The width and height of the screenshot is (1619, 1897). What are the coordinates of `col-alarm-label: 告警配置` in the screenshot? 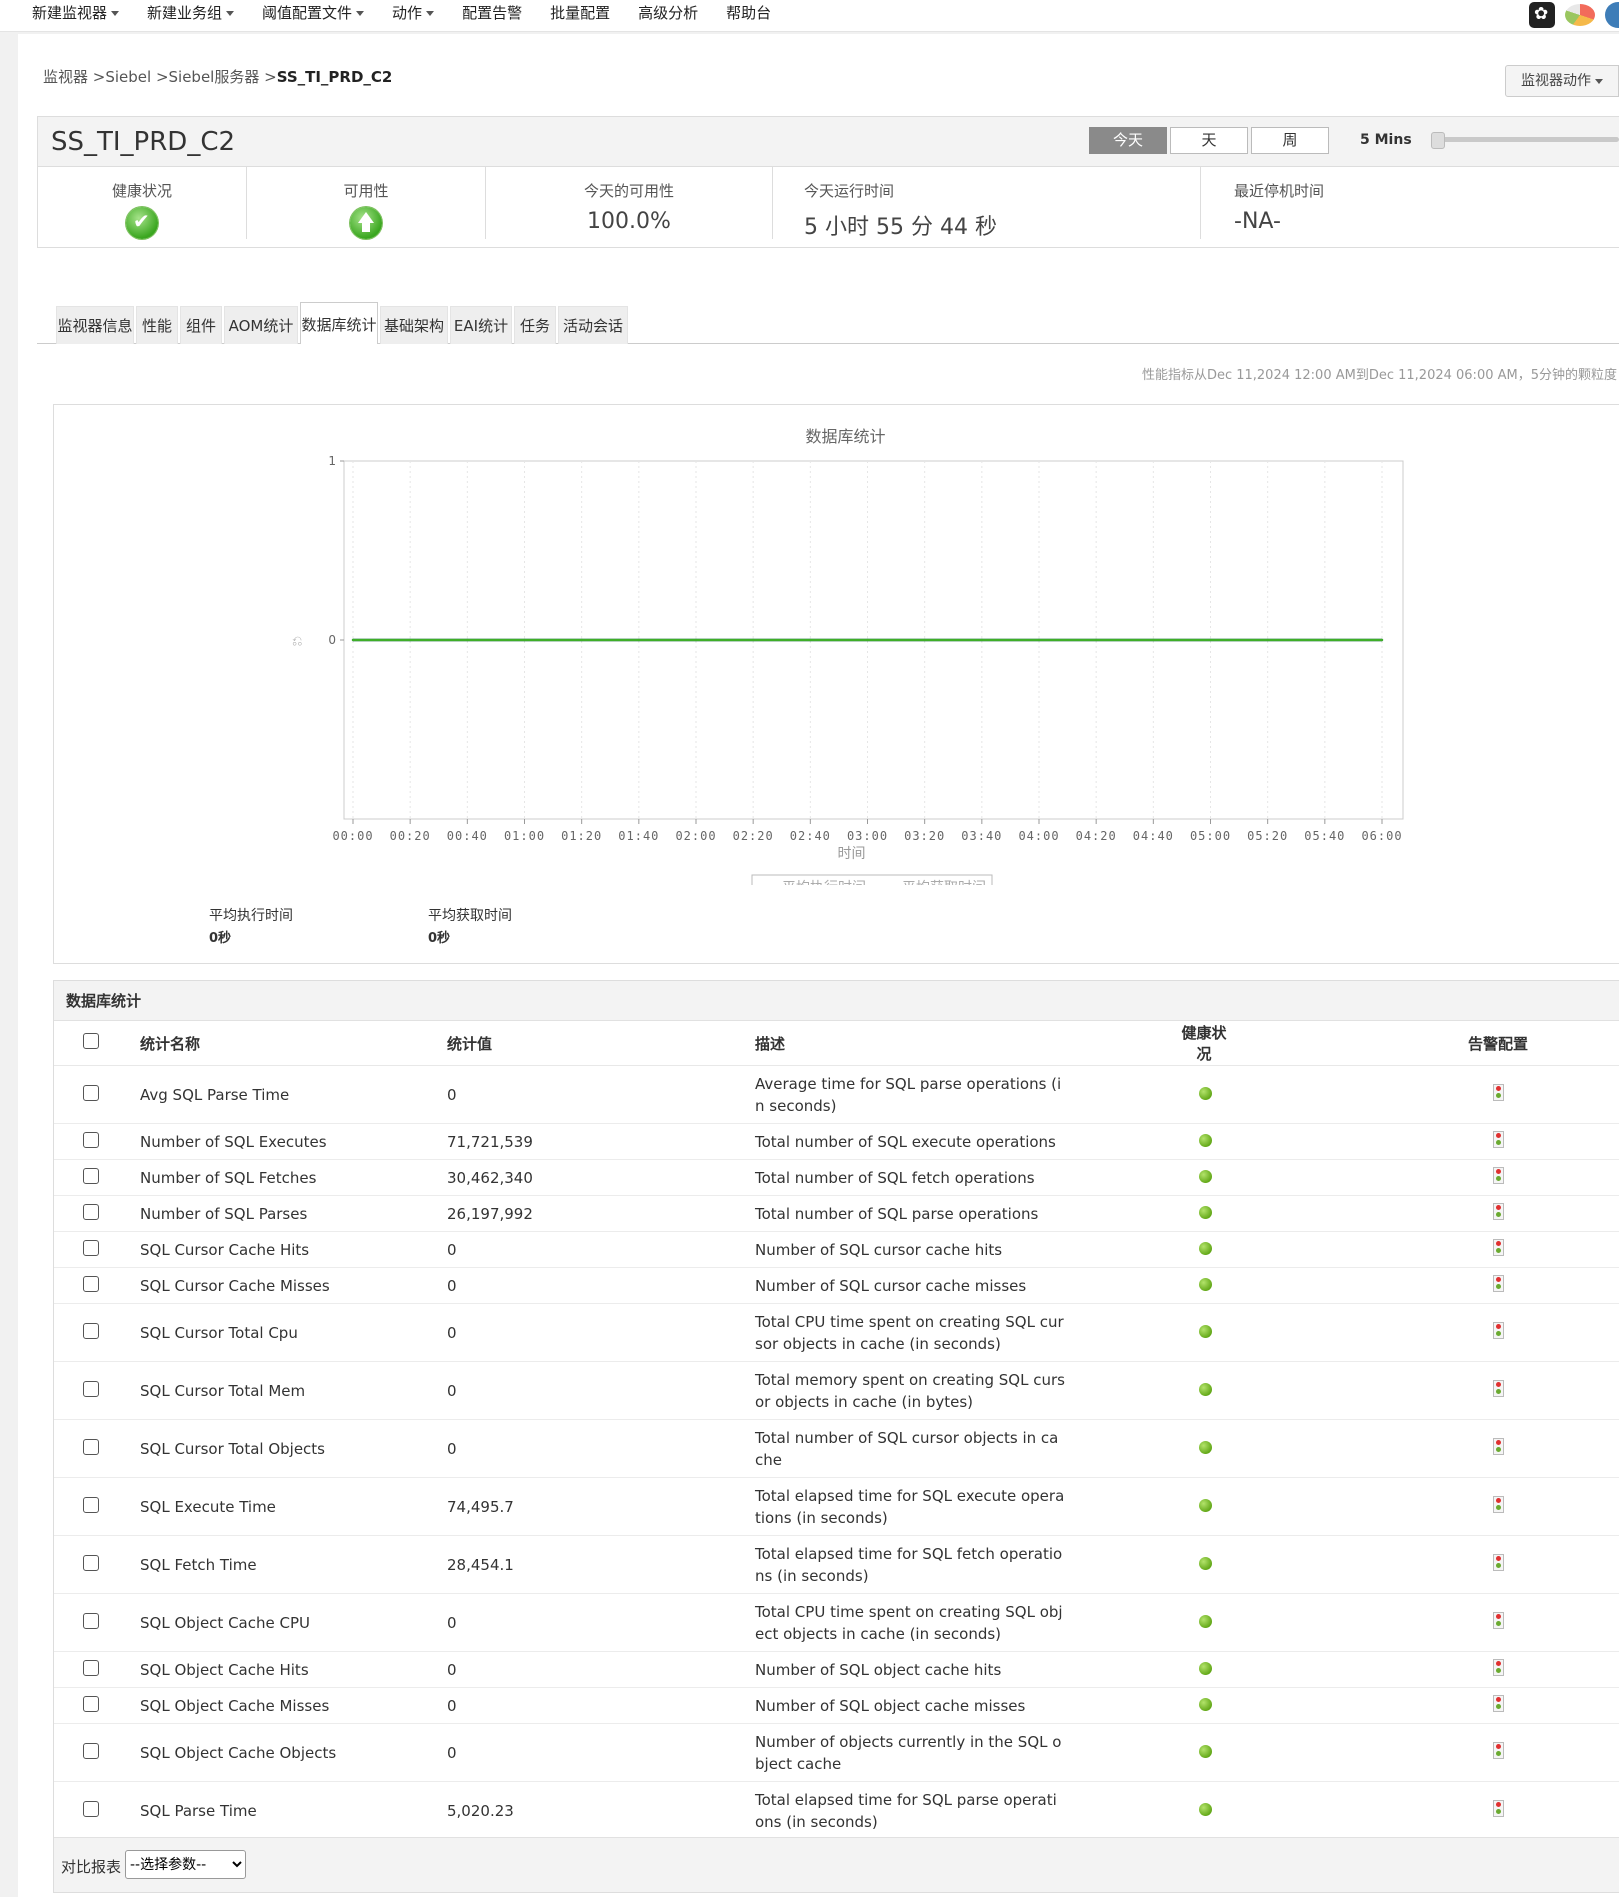 It's located at (1497, 1043).